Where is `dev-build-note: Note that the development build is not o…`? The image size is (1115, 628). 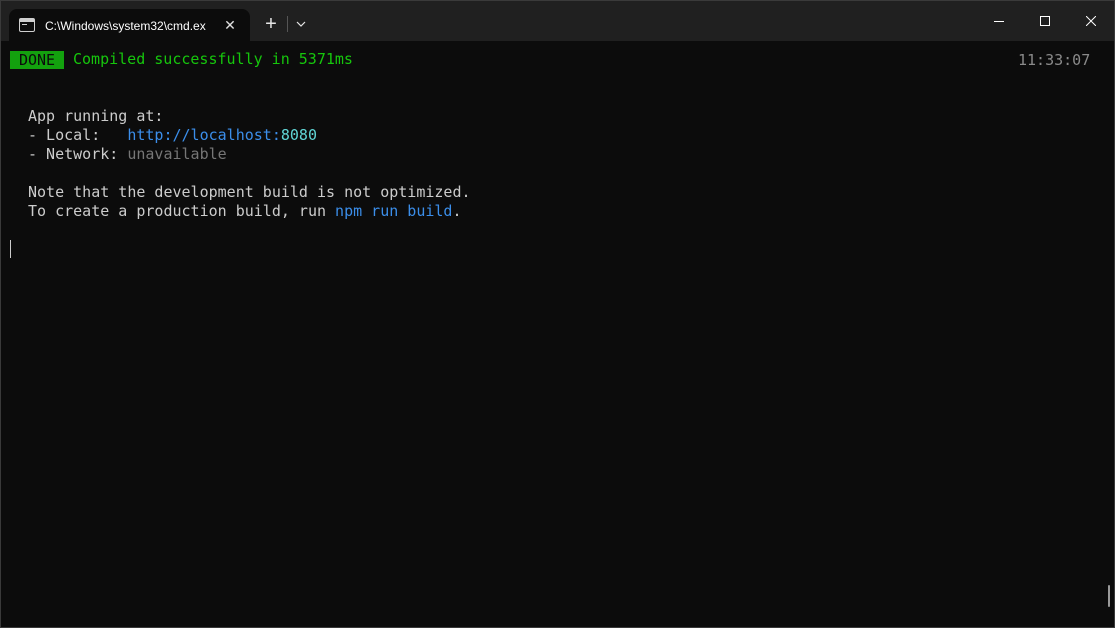 dev-build-note: Note that the development build is not o… is located at coordinates (249, 192).